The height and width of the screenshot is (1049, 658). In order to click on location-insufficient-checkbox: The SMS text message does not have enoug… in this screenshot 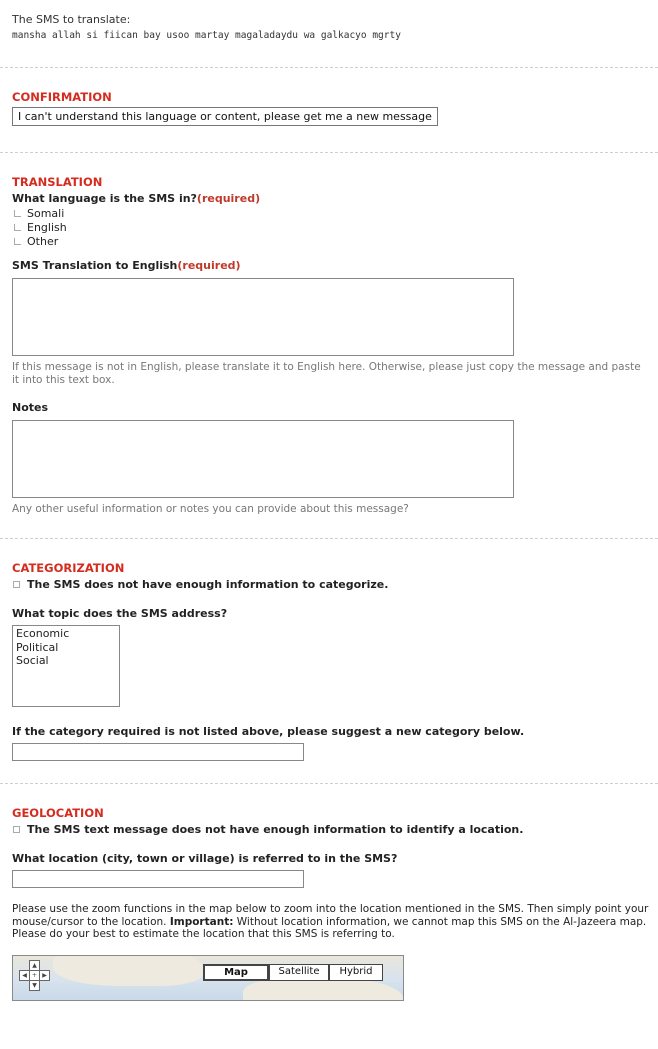, I will do `click(329, 829)`.